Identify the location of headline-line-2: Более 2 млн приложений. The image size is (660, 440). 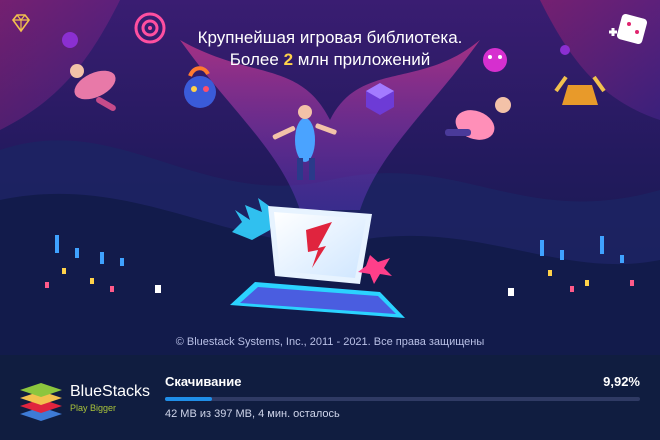
(330, 60).